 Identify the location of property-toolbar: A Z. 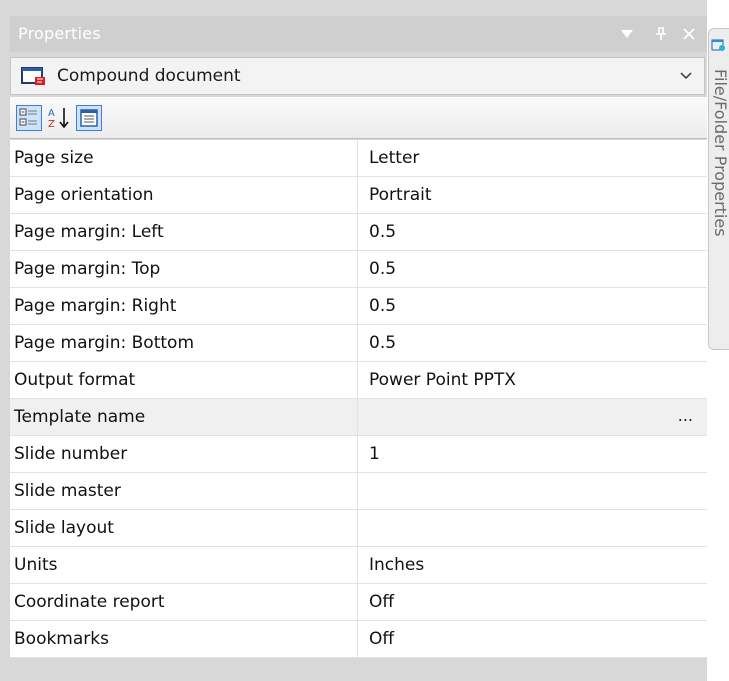
(358, 118).